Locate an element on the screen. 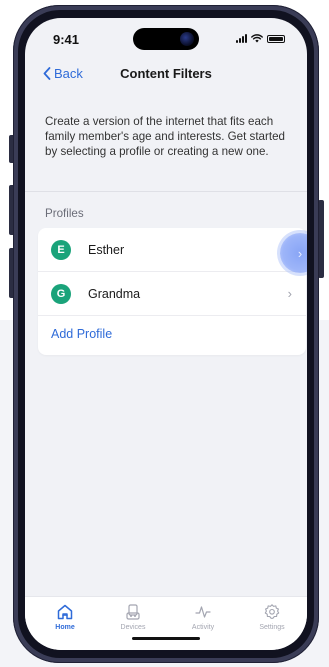 This screenshot has width=329, height=667. tab-activity: Activity is located at coordinates (203, 617).